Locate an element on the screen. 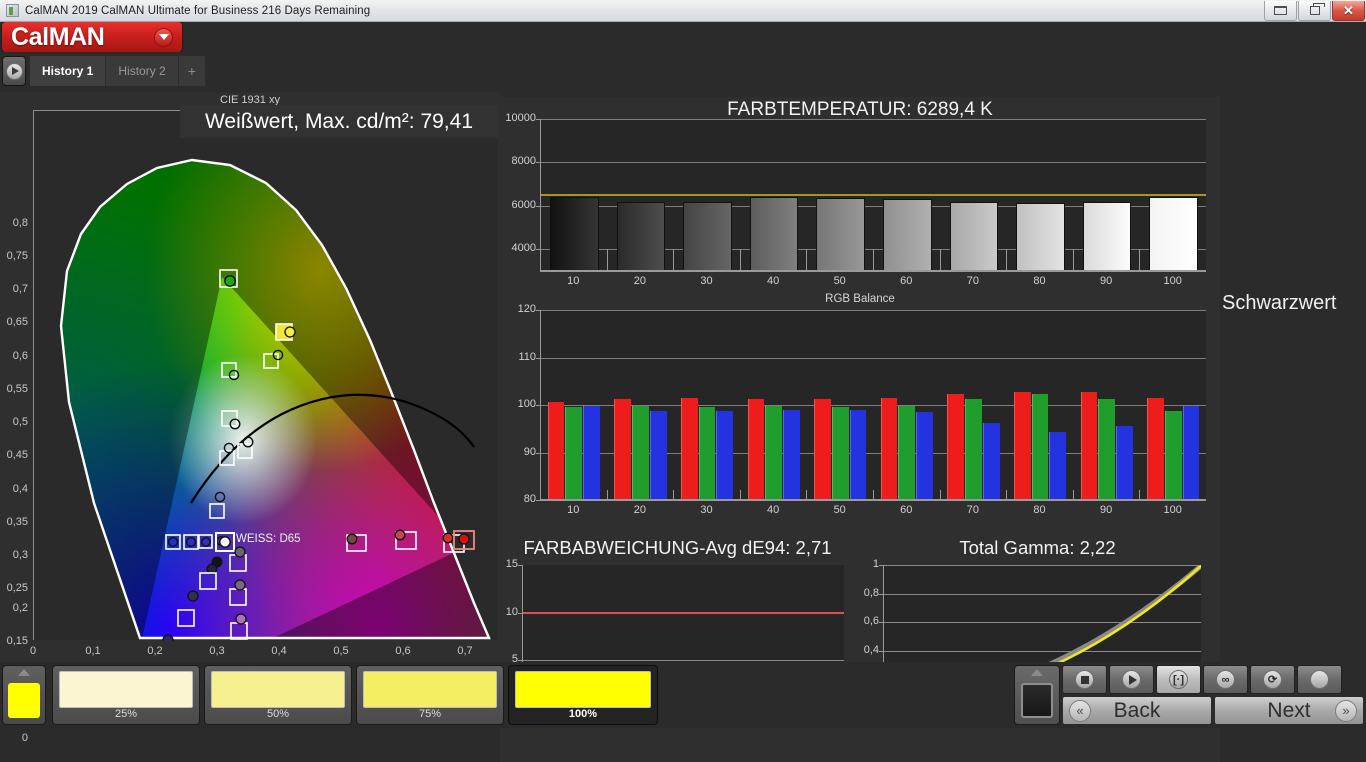 The width and height of the screenshot is (1366, 762). cie-y-tick: 0,5 is located at coordinates (20, 422).